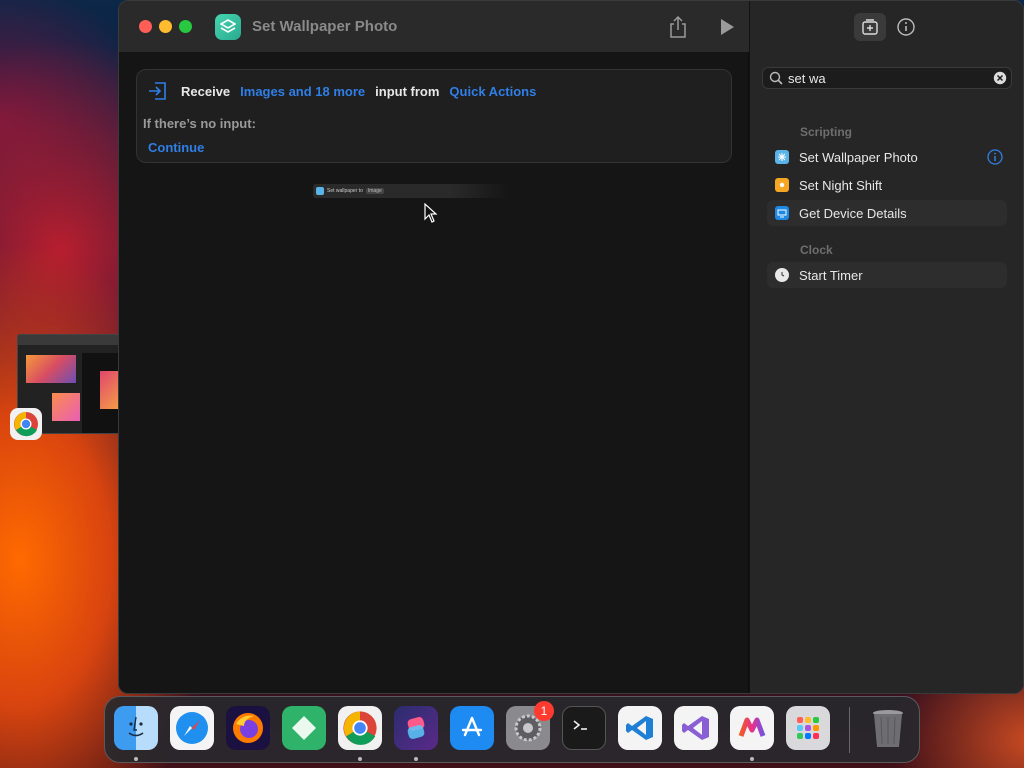 This screenshot has height=768, width=1024. Describe the element at coordinates (858, 157) in the screenshot. I see `action-label: Set Wallpaper Photo` at that location.